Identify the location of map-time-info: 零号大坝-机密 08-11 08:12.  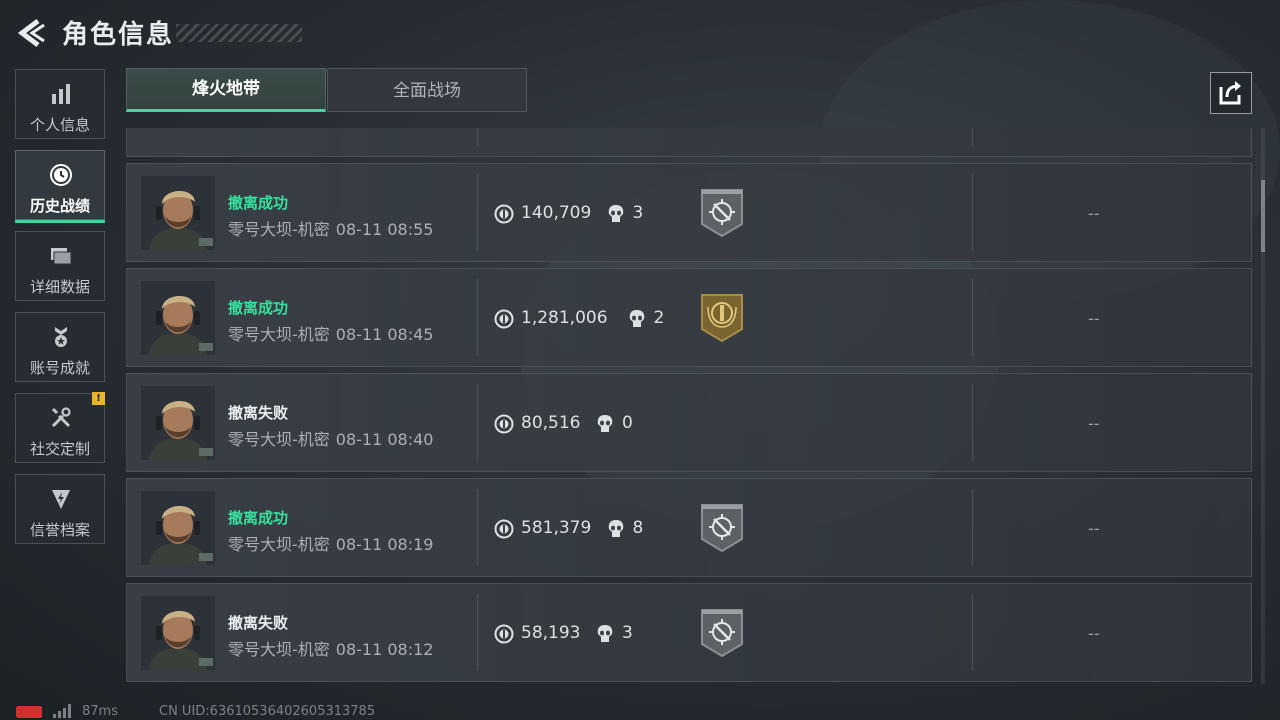
(330, 648).